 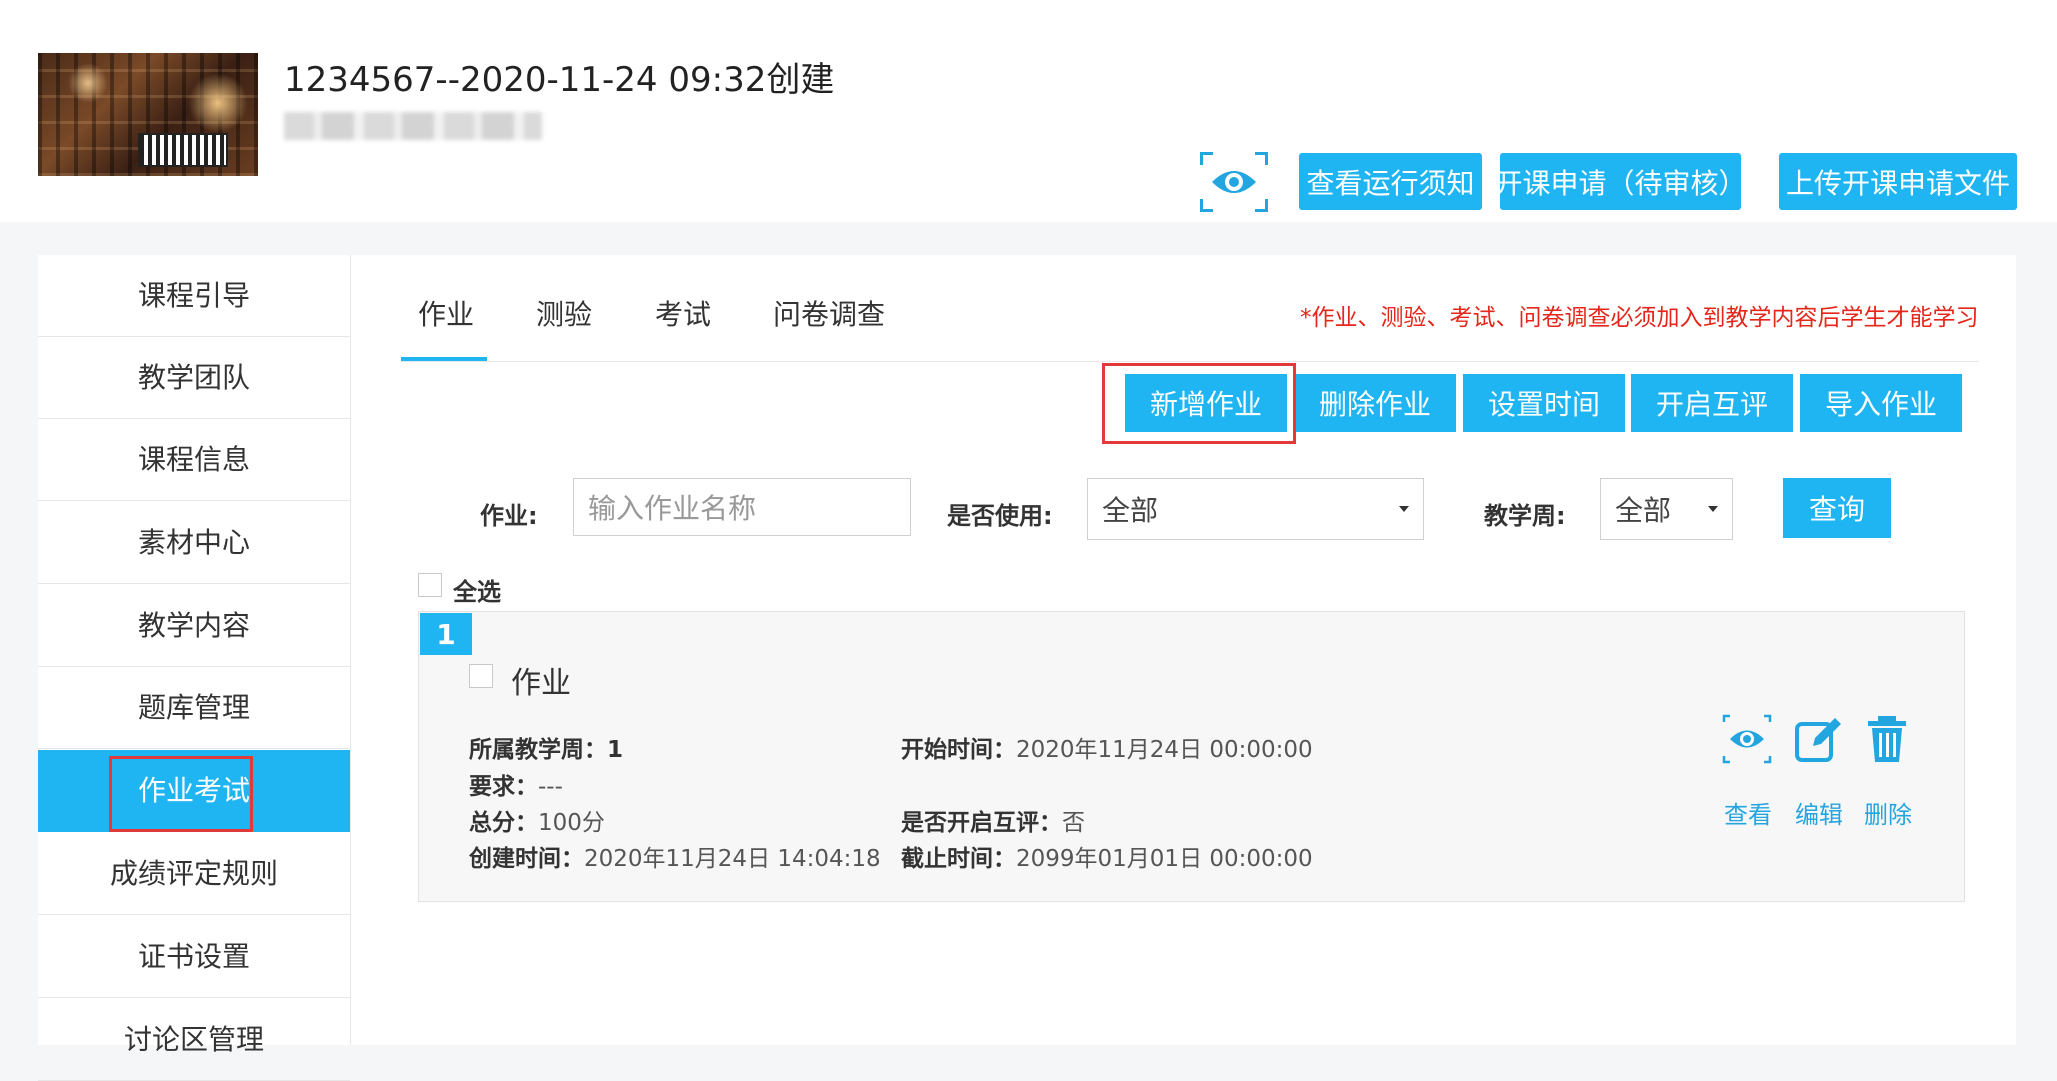 I want to click on homework-checkbox, so click(x=481, y=676).